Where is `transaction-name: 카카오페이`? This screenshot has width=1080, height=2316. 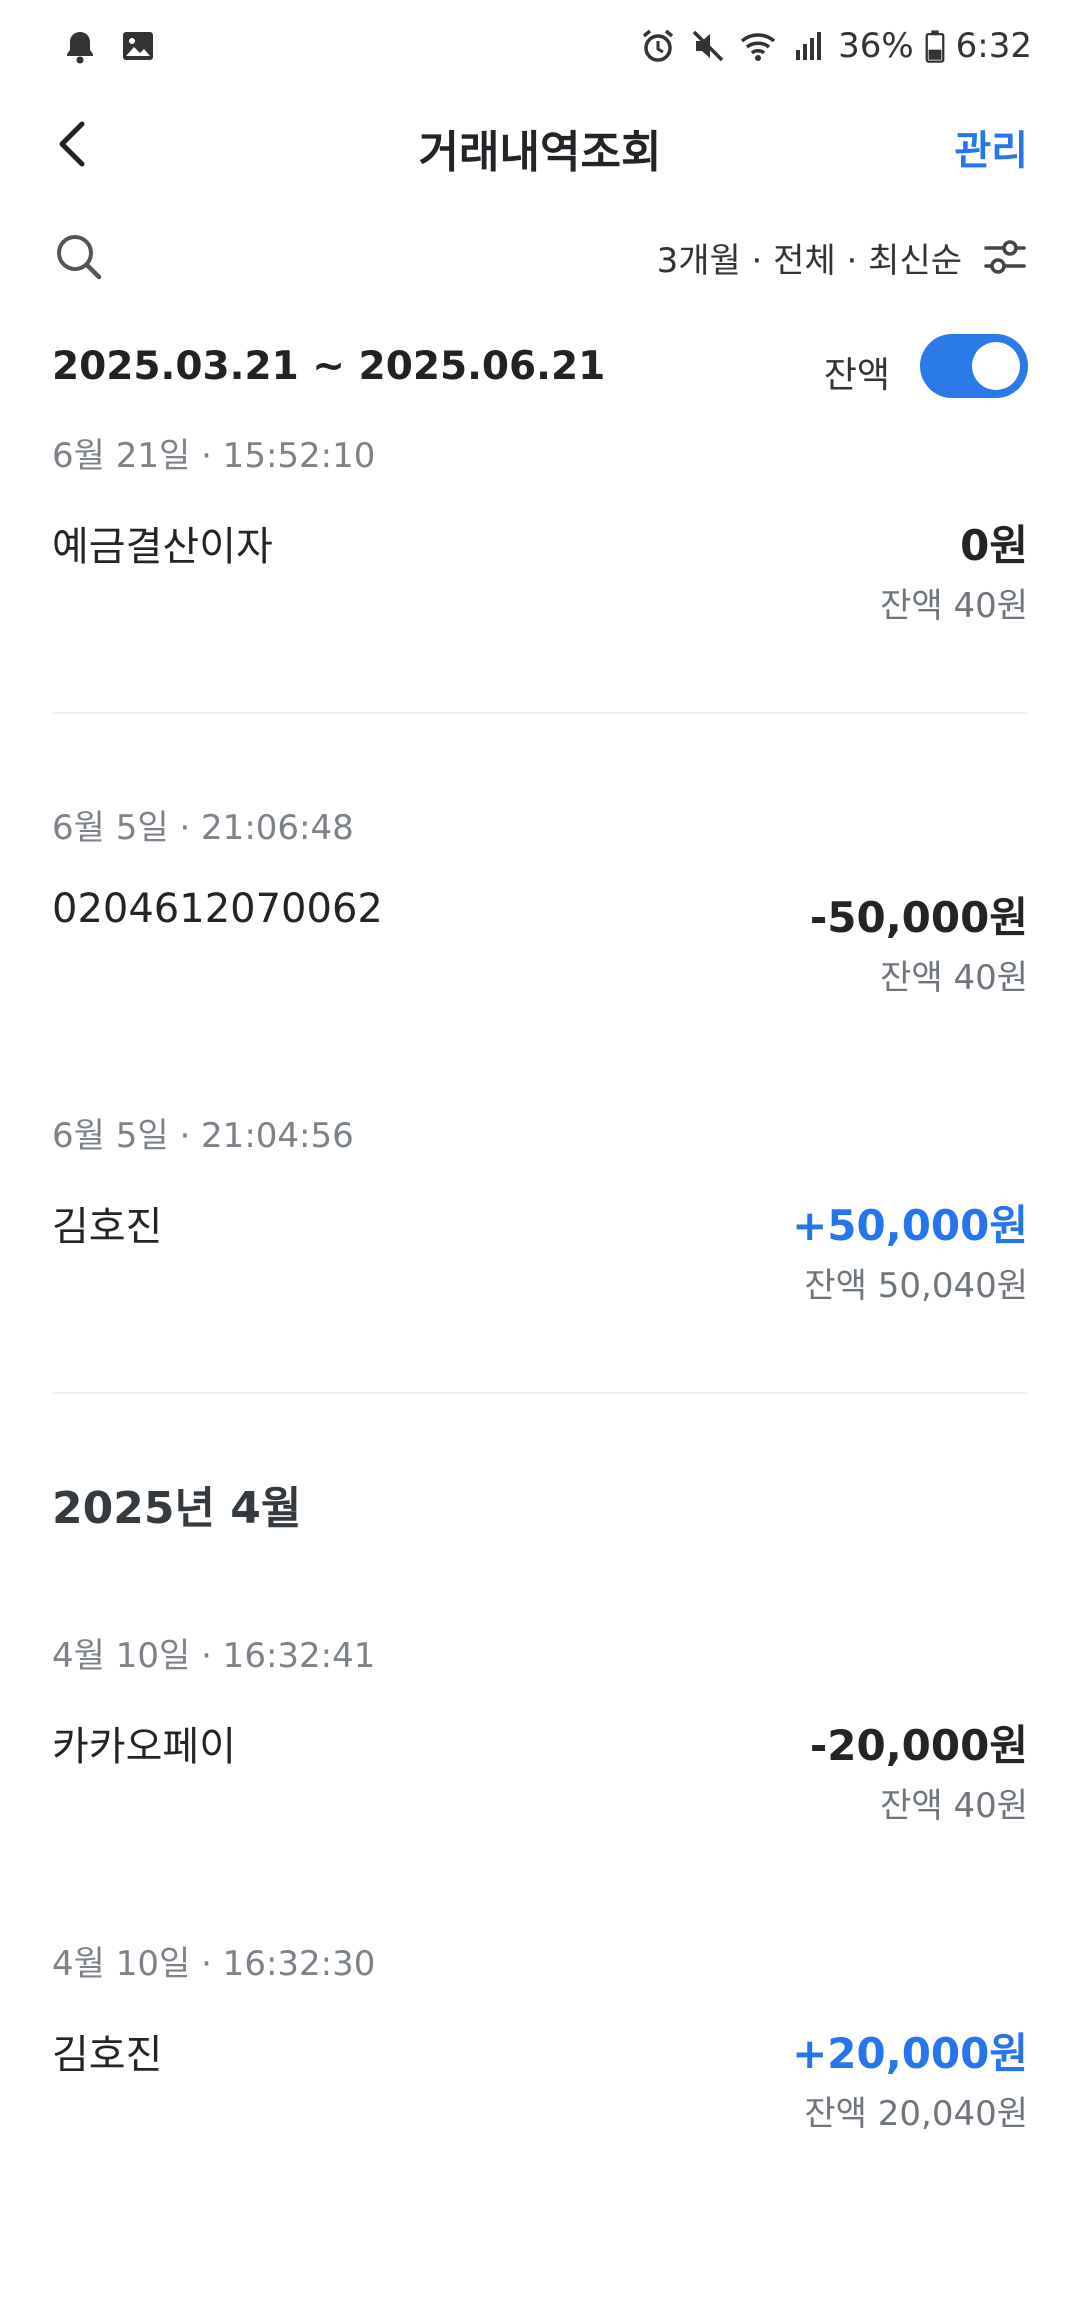 transaction-name: 카카오페이 is located at coordinates (144, 1747).